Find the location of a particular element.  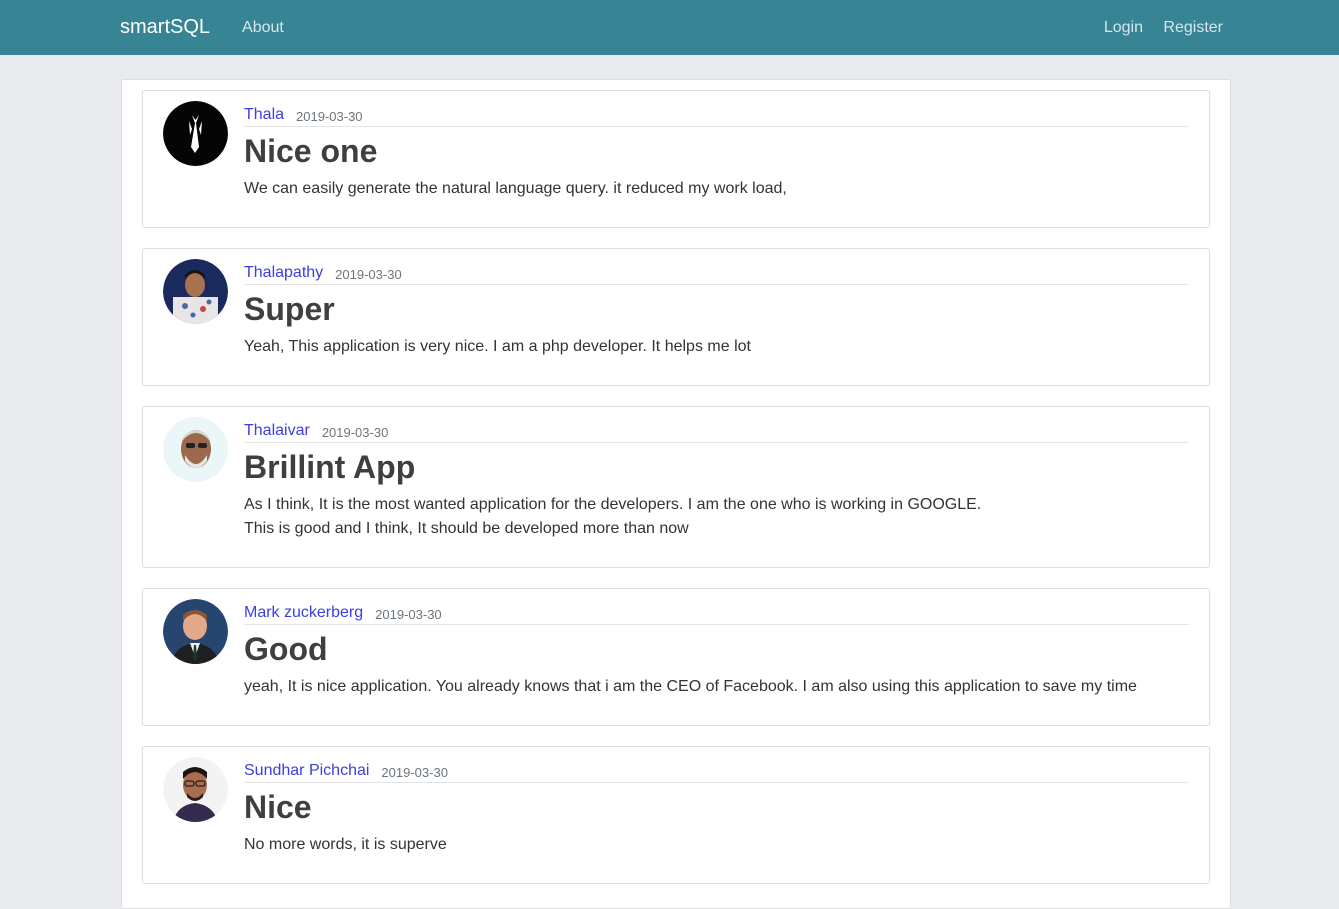

post-meta: Mark zuckerberg 2019-03-30 is located at coordinates (716, 612).